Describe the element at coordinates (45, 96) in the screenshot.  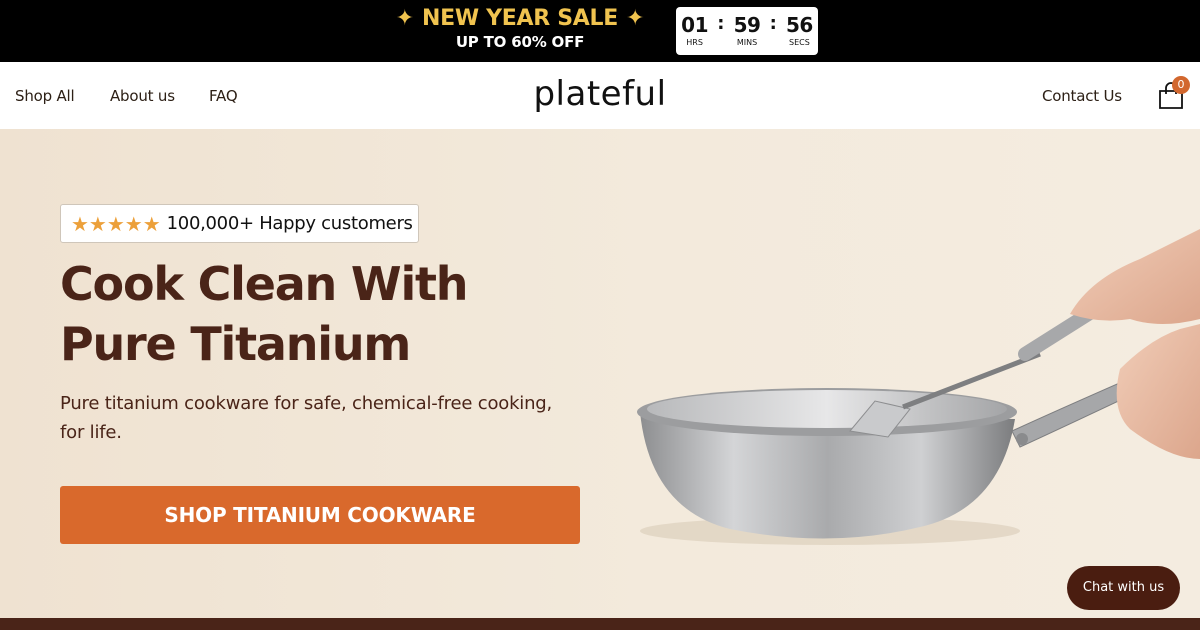
I see `nav-shop-all: Shop All` at that location.